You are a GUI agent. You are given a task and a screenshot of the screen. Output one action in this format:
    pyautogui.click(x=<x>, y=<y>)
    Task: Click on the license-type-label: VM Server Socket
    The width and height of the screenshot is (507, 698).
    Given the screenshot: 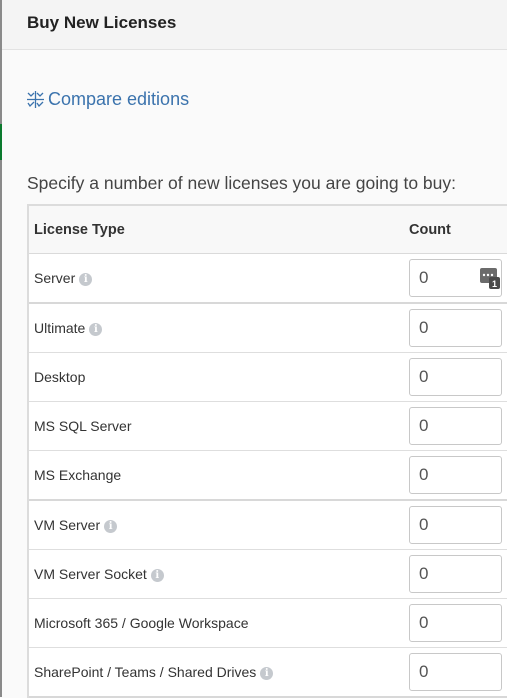 What is the action you would take?
    pyautogui.click(x=90, y=574)
    